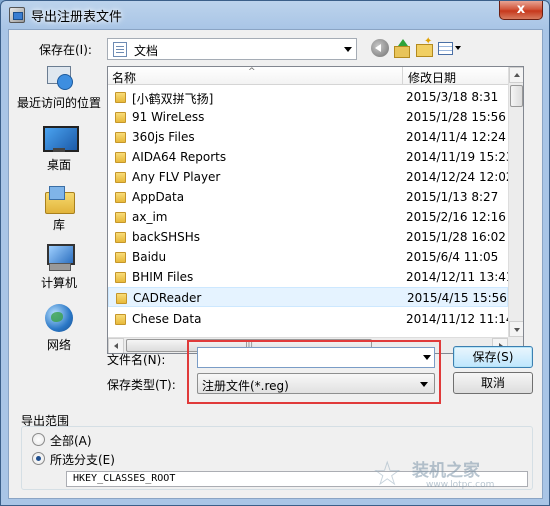 The height and width of the screenshot is (506, 550). What do you see at coordinates (516, 96) in the screenshot?
I see `vertical-scroll-thumb` at bounding box center [516, 96].